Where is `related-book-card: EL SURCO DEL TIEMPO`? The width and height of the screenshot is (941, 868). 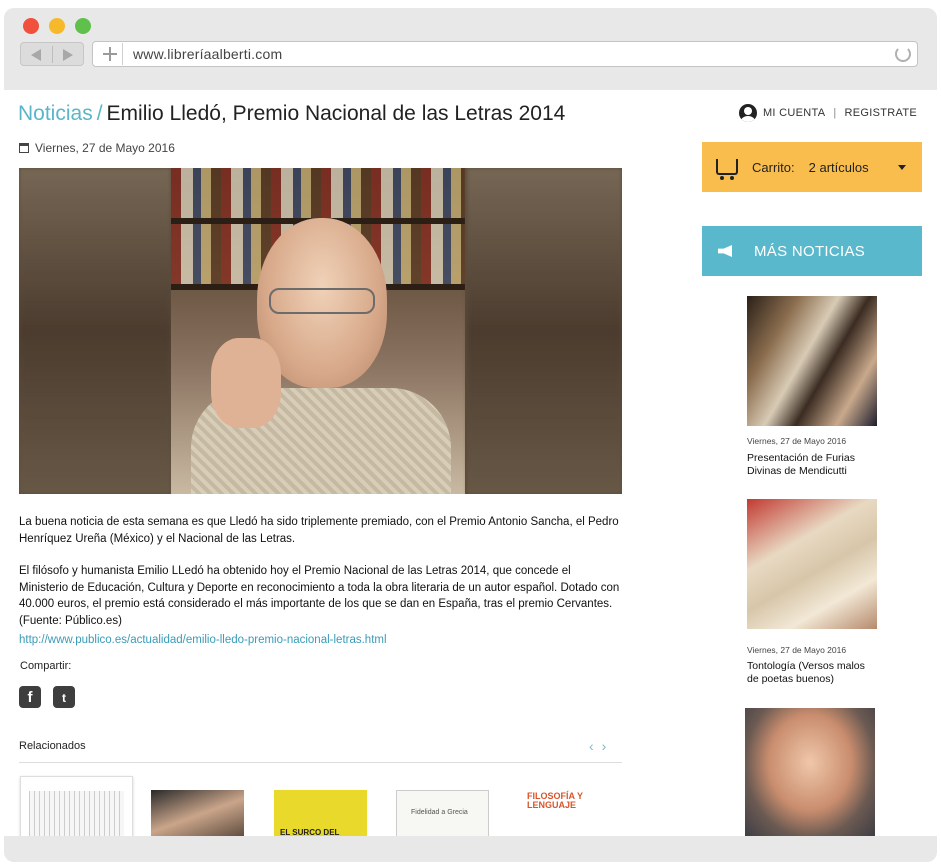
related-book-card: EL SURCO DEL TIEMPO is located at coordinates (320, 813).